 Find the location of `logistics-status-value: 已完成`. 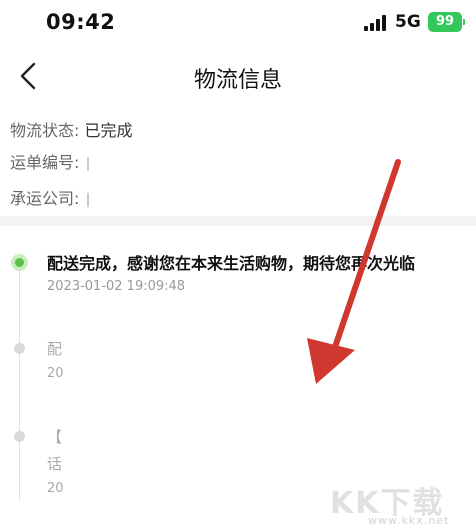

logistics-status-value: 已完成 is located at coordinates (108, 130).